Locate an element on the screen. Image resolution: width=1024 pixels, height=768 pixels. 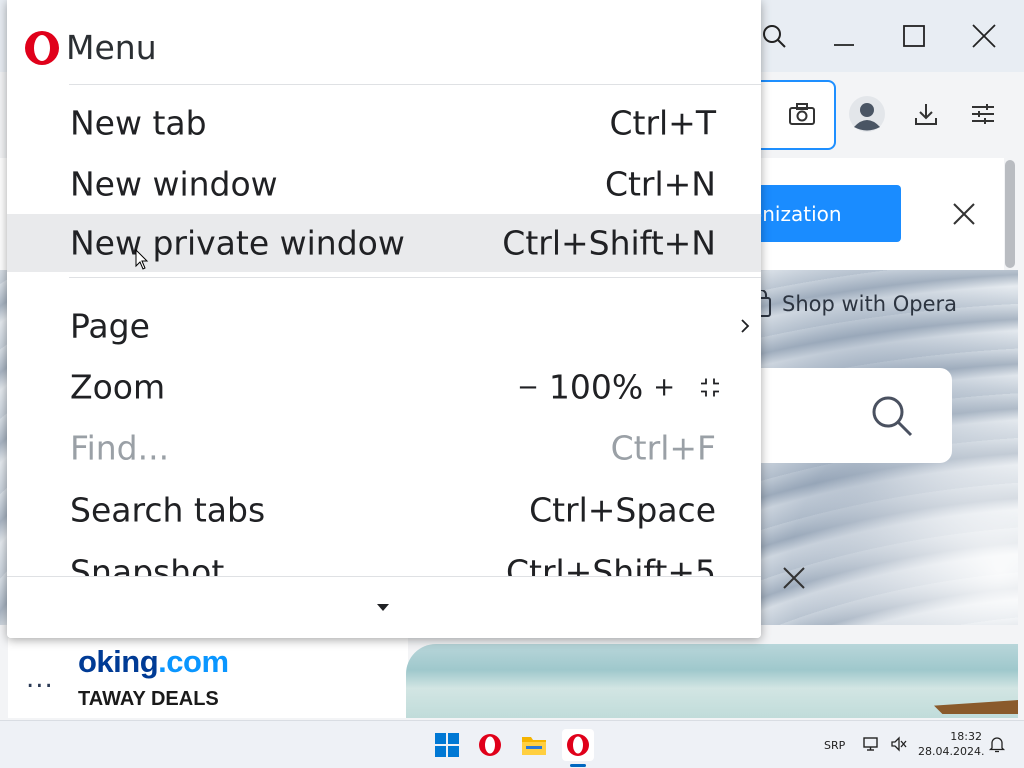
ad-image is located at coordinates (712, 681).